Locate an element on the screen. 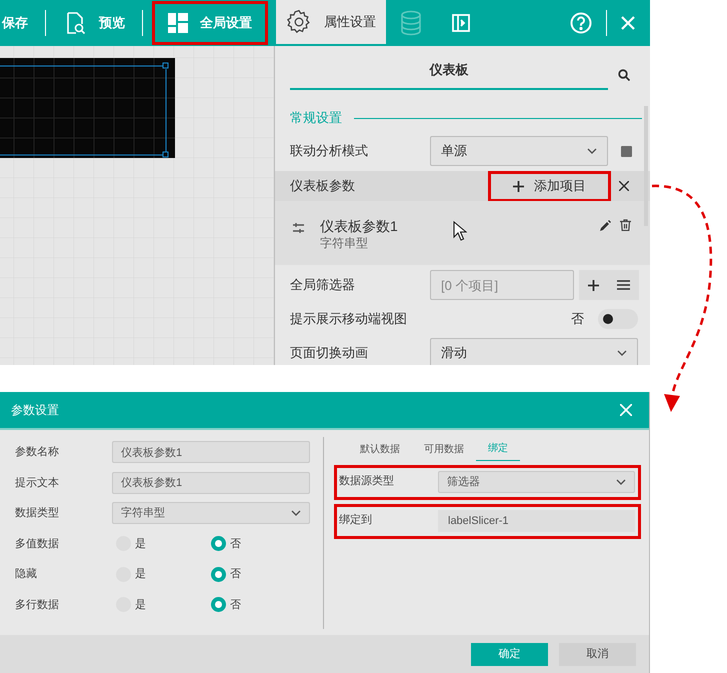 Image resolution: width=727 pixels, height=673 pixels. dialog-tab: 默认数据 is located at coordinates (380, 449).